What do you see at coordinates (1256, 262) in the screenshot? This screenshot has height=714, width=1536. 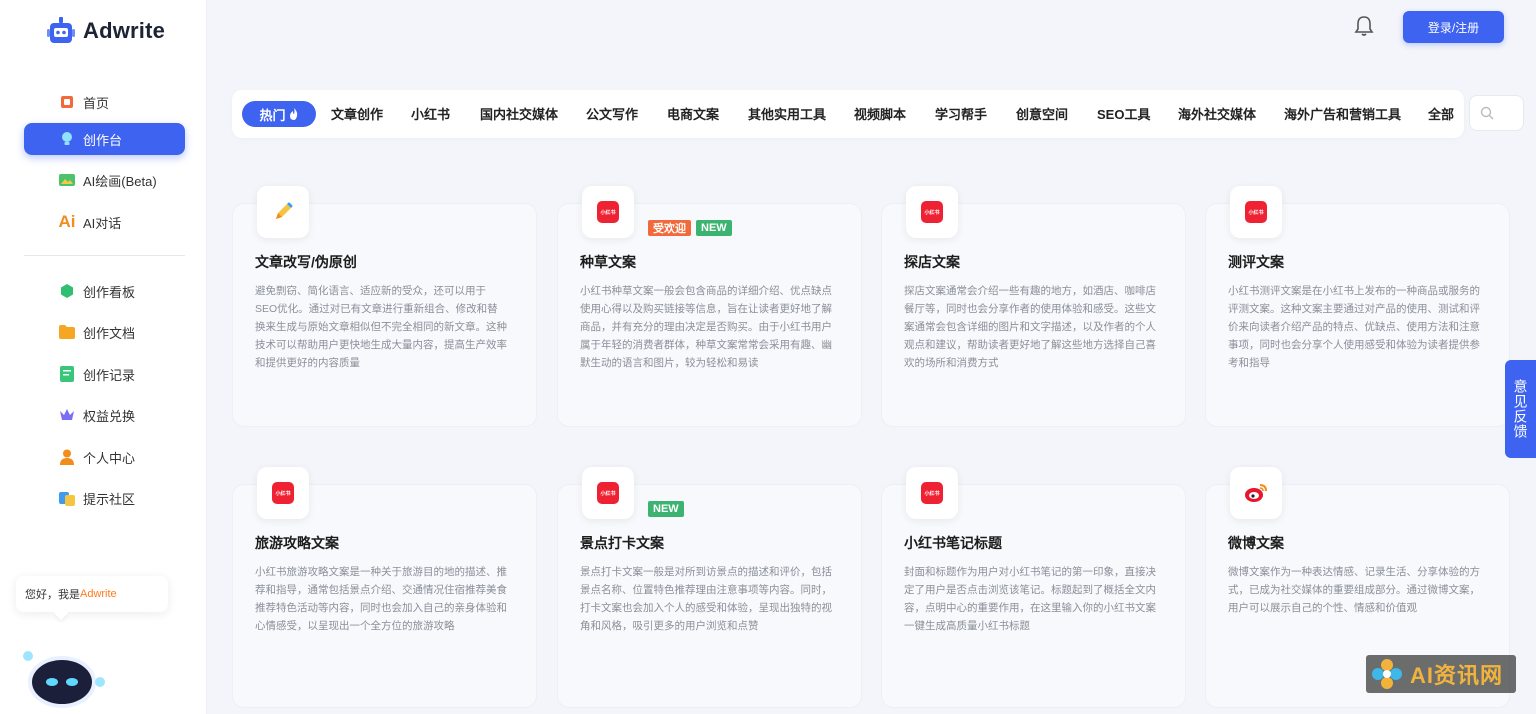 I see `card-title: 测评文案` at bounding box center [1256, 262].